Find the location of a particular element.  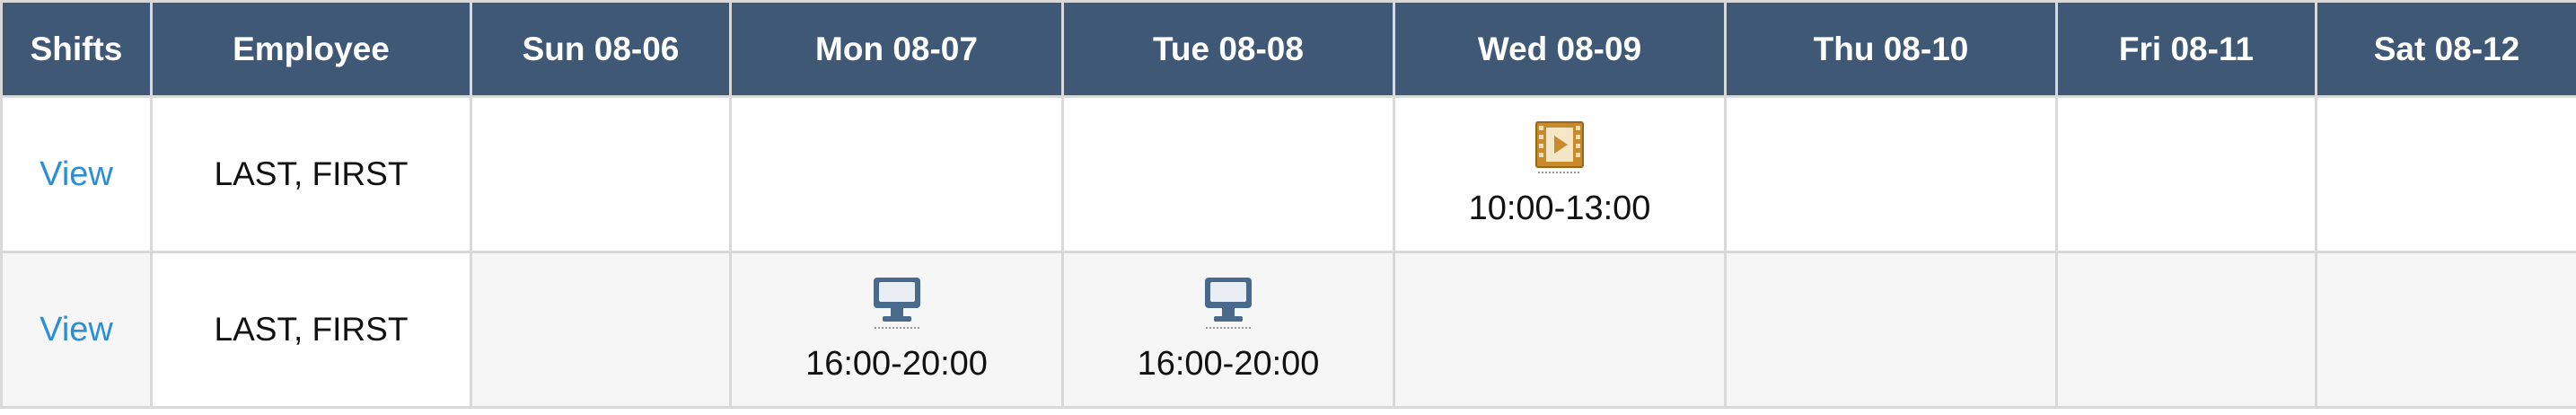

shift-cell-mon is located at coordinates (896, 174).